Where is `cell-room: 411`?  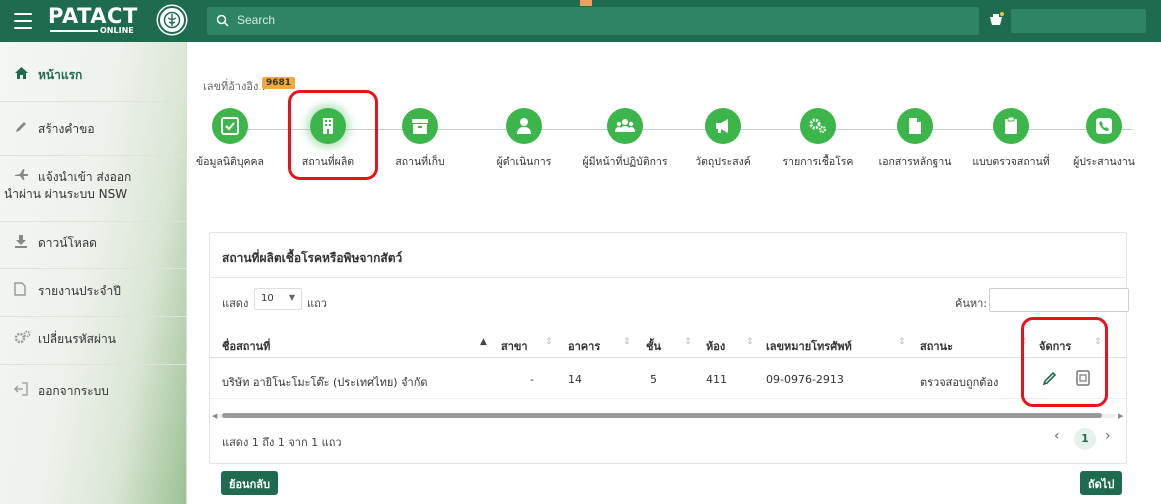
cell-room: 411 is located at coordinates (716, 379).